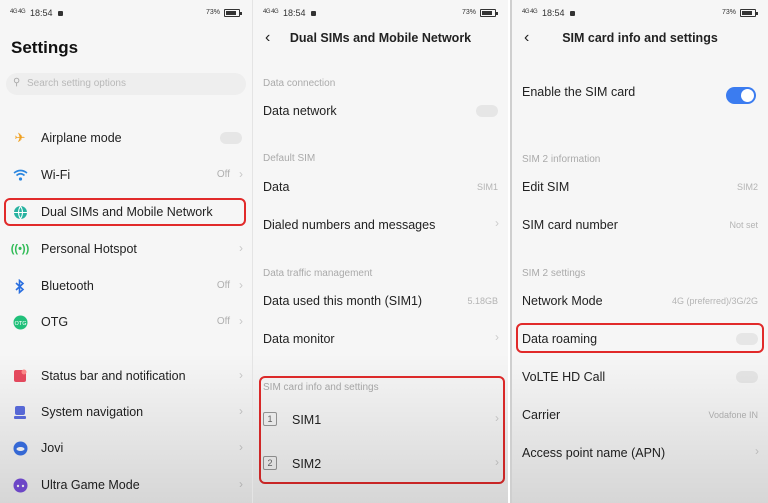  Describe the element at coordinates (299, 339) in the screenshot. I see `data-monitor-label: Data monitor` at that location.